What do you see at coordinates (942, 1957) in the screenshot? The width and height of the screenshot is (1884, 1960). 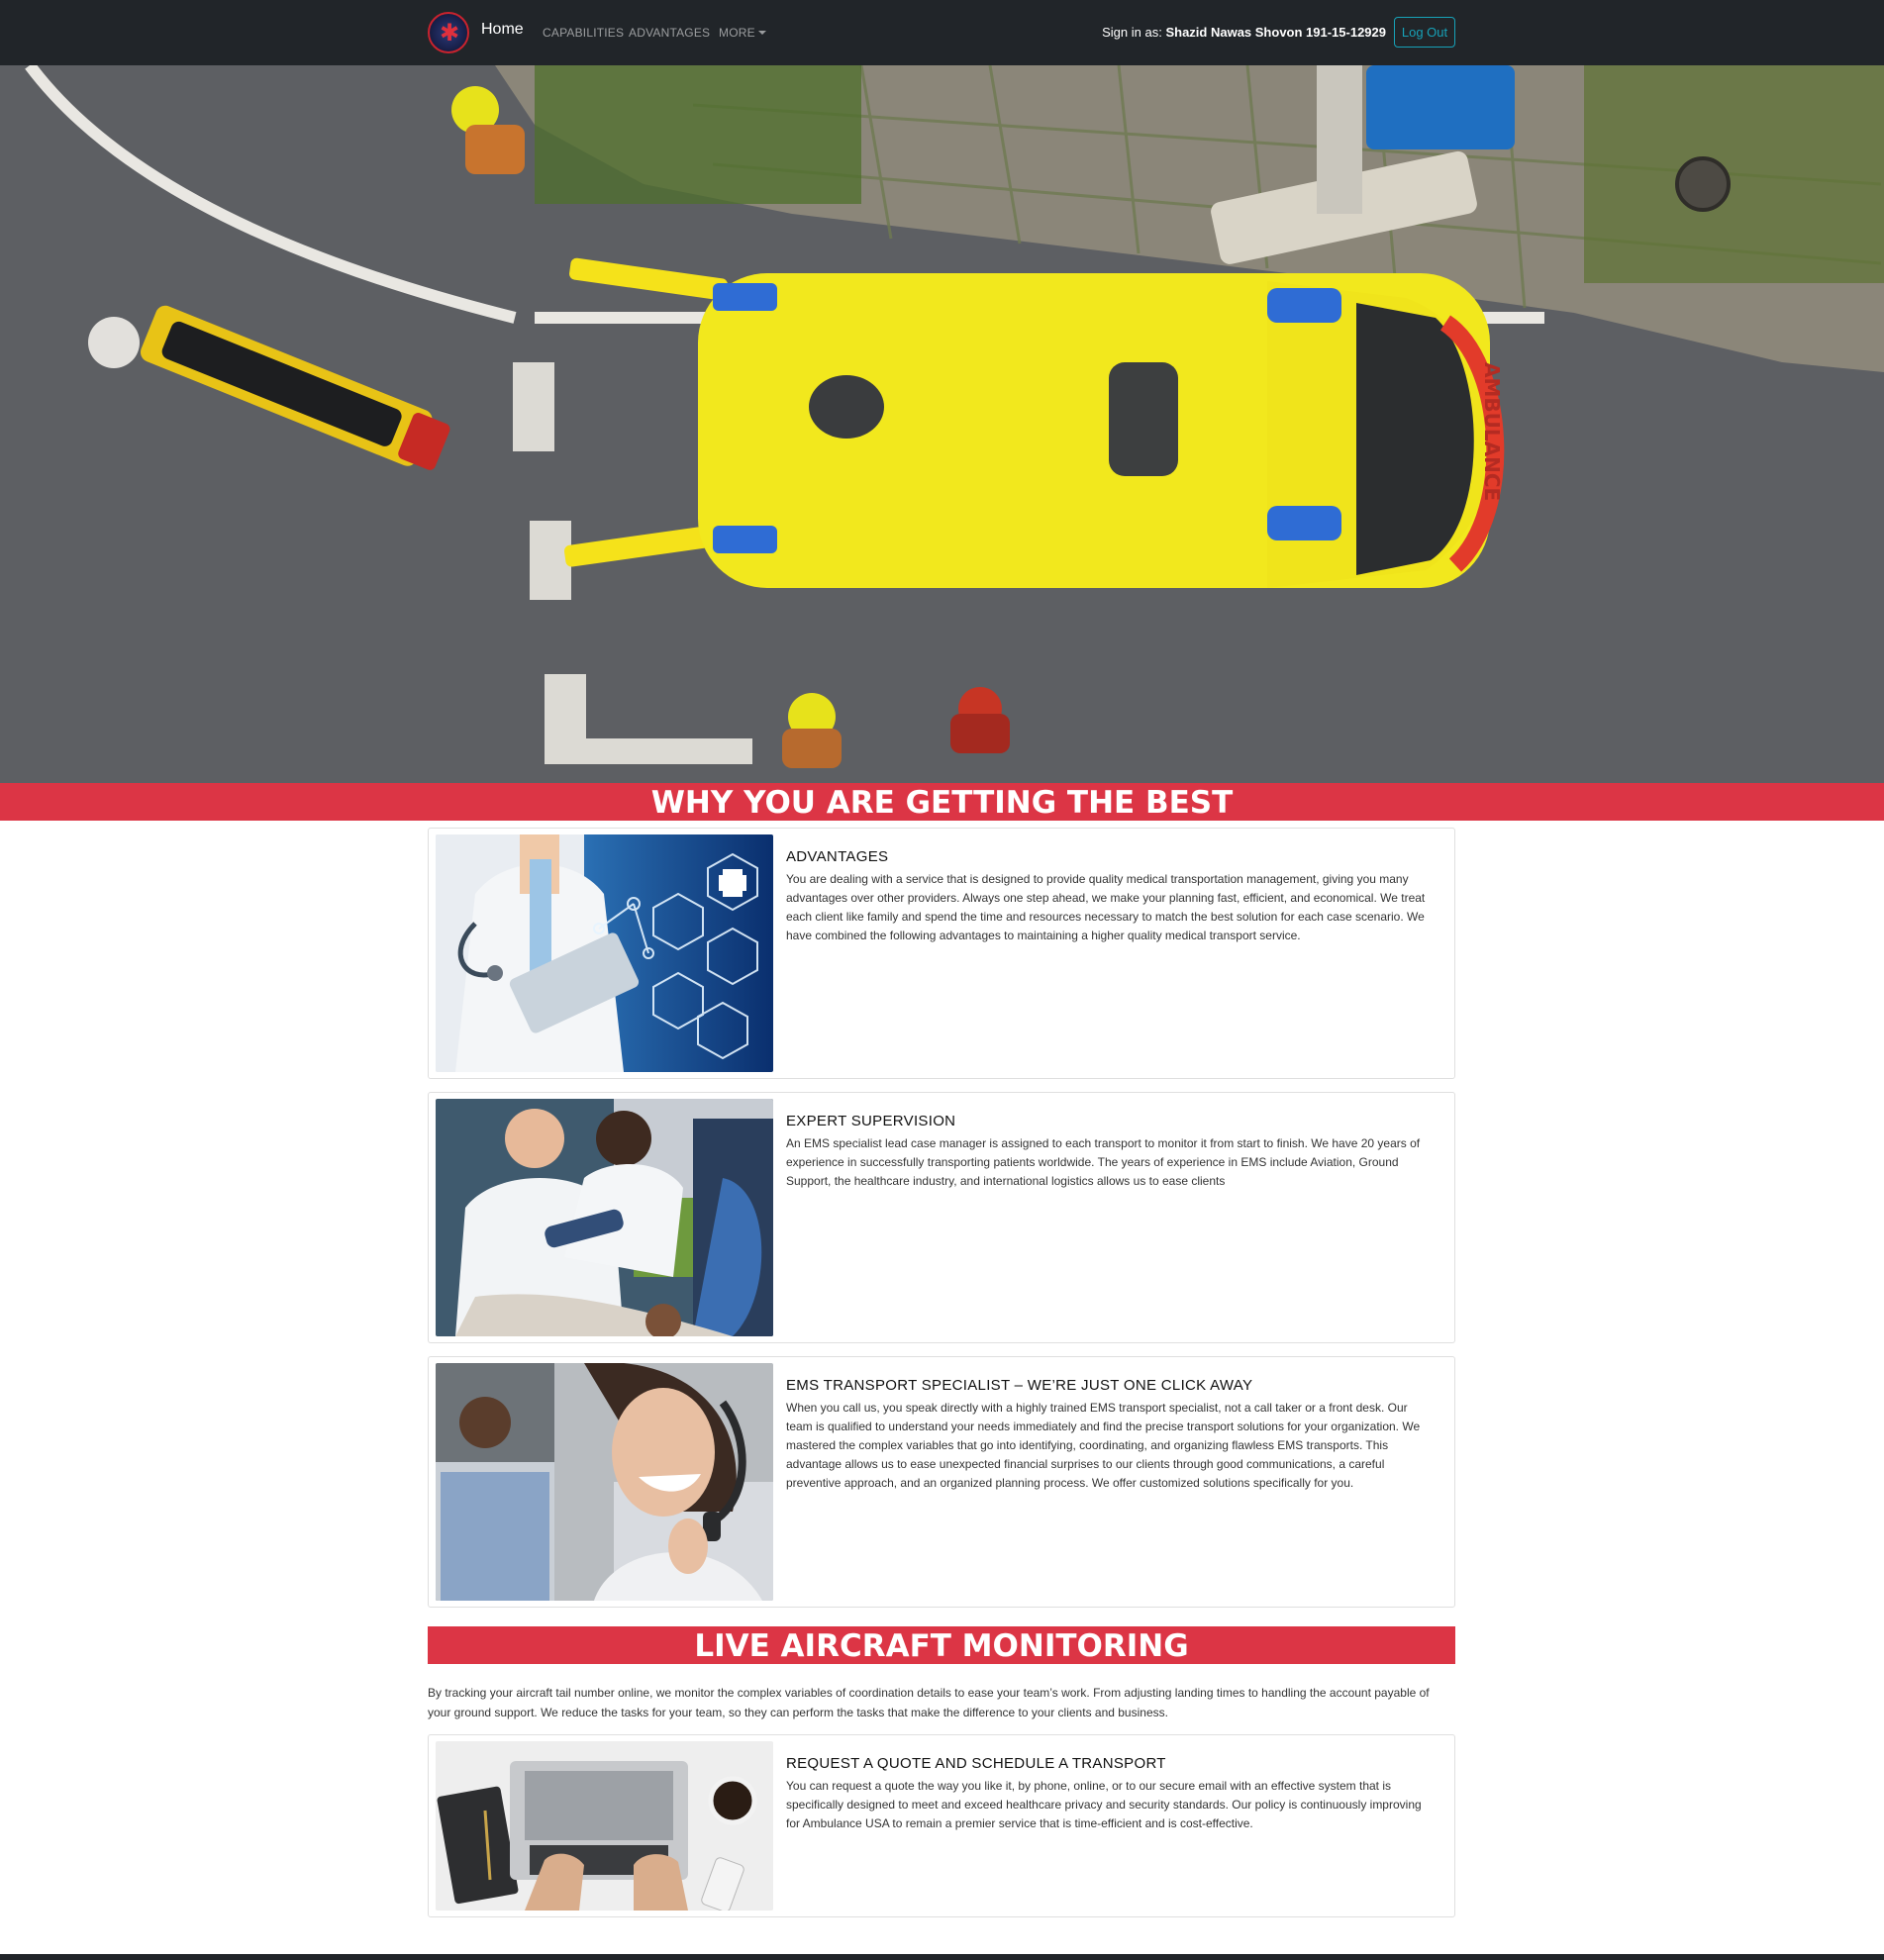 I see `footer-strip` at bounding box center [942, 1957].